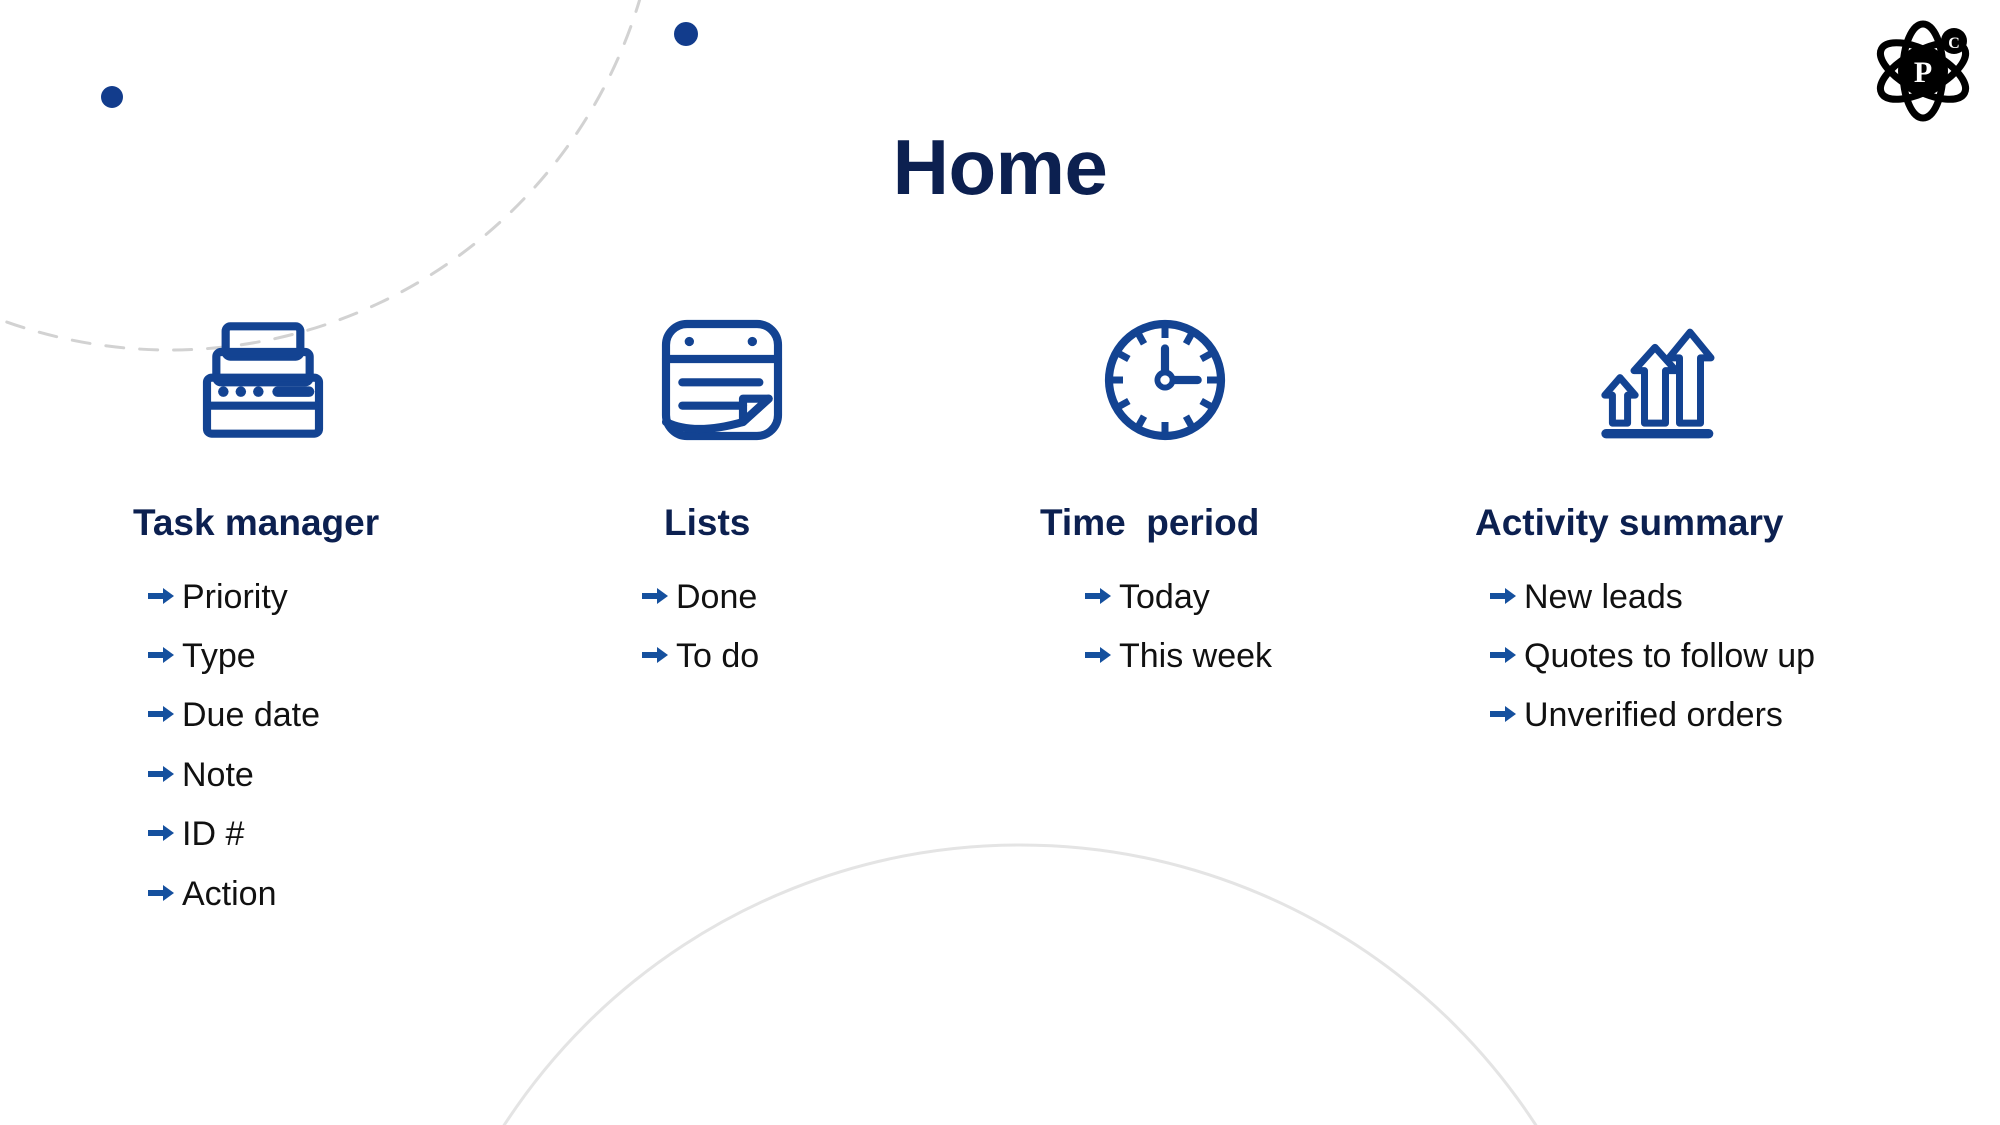  I want to click on list-item: New leads, so click(1652, 596).